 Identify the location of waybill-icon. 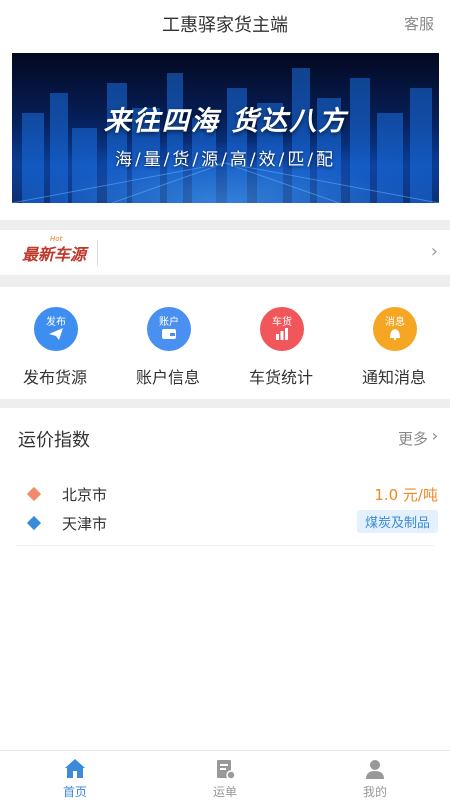
(226, 770).